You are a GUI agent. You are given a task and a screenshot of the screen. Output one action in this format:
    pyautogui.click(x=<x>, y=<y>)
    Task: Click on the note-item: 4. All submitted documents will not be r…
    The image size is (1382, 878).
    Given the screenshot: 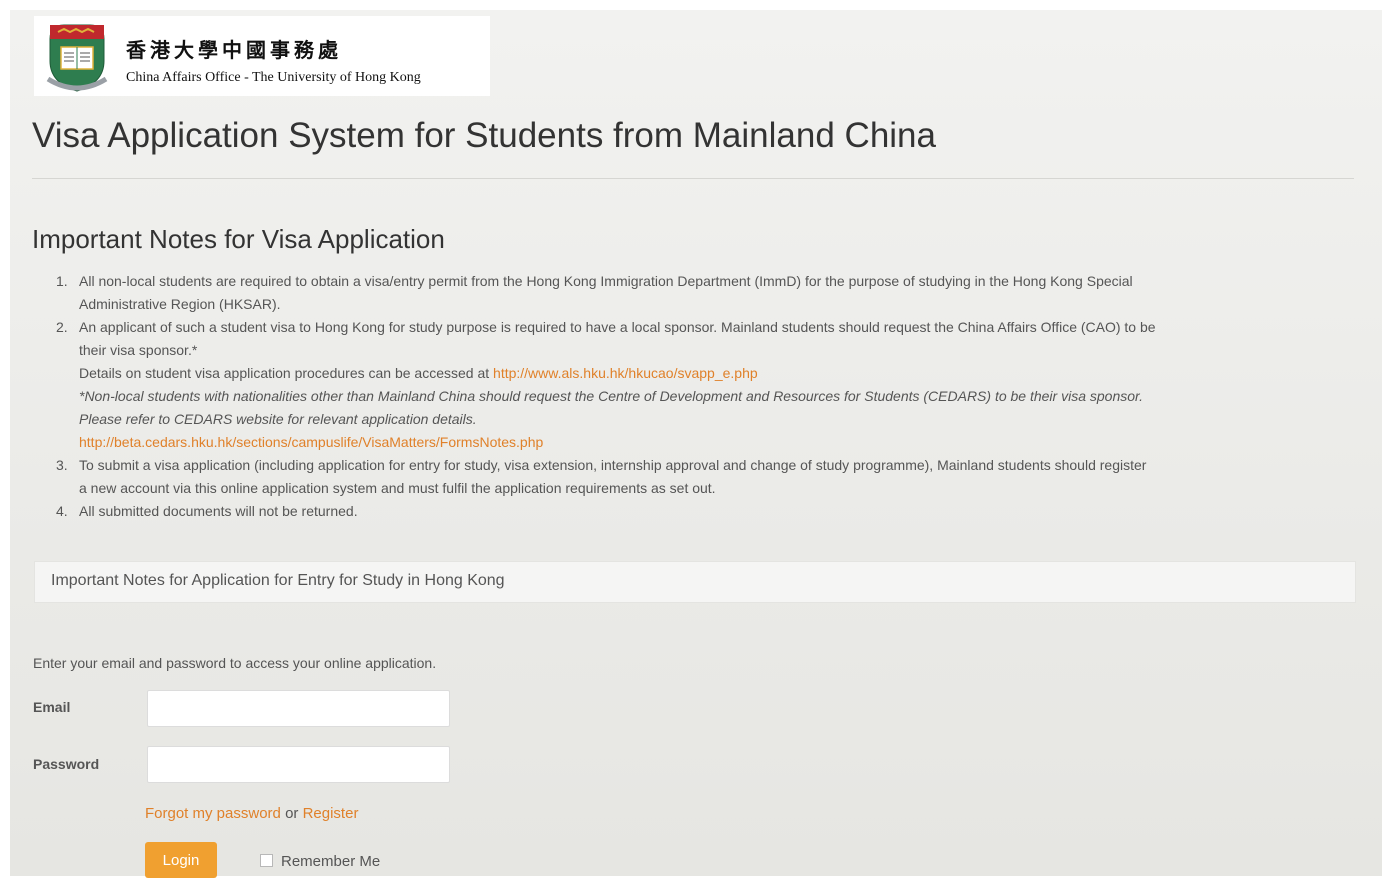 What is the action you would take?
    pyautogui.click(x=705, y=511)
    